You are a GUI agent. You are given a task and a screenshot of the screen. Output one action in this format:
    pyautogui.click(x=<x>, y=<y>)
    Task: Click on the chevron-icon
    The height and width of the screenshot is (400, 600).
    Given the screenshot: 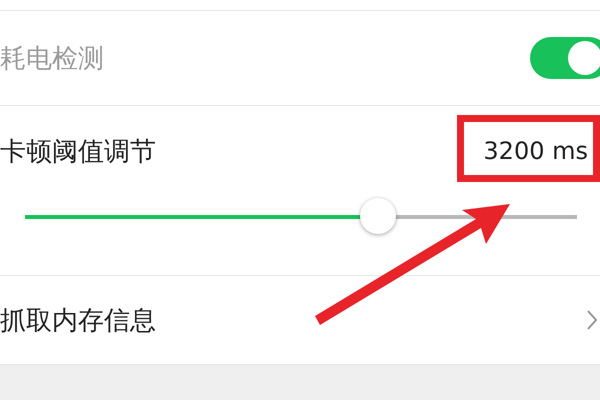 What is the action you would take?
    pyautogui.click(x=592, y=320)
    